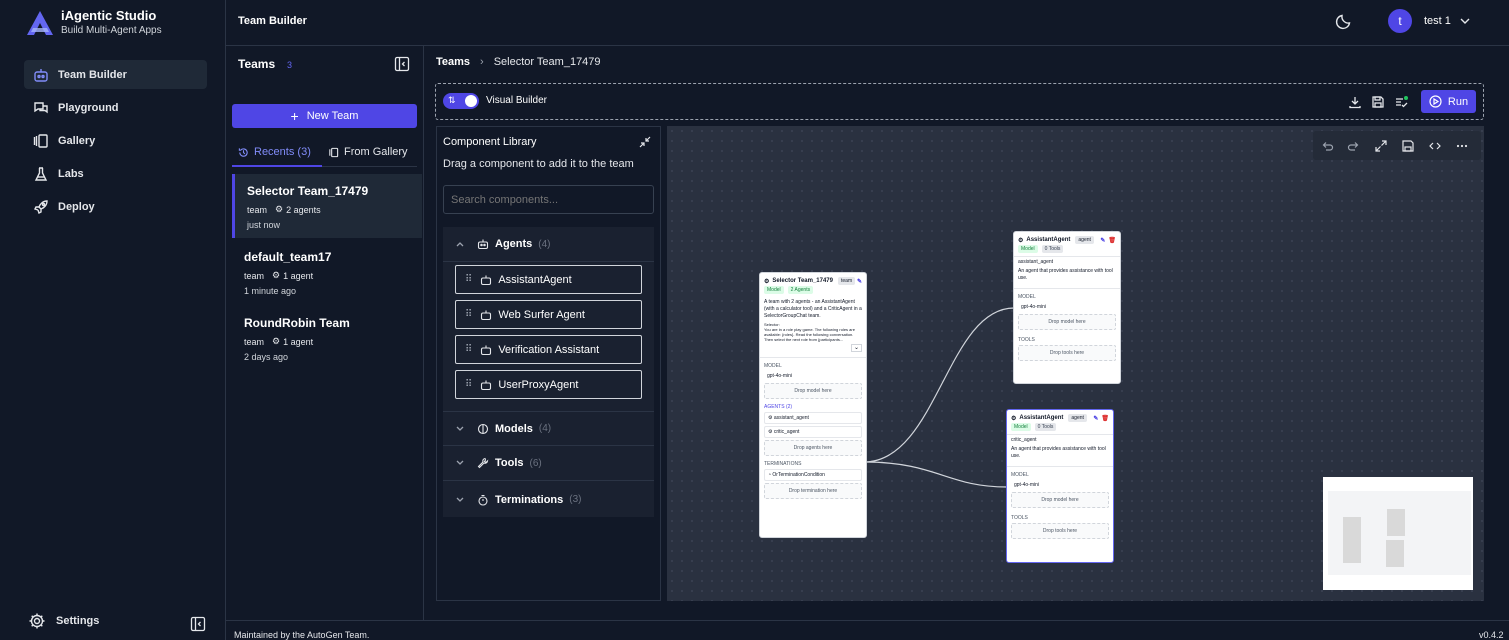  Describe the element at coordinates (115, 173) in the screenshot. I see `nav-item-labs: Labs` at that location.